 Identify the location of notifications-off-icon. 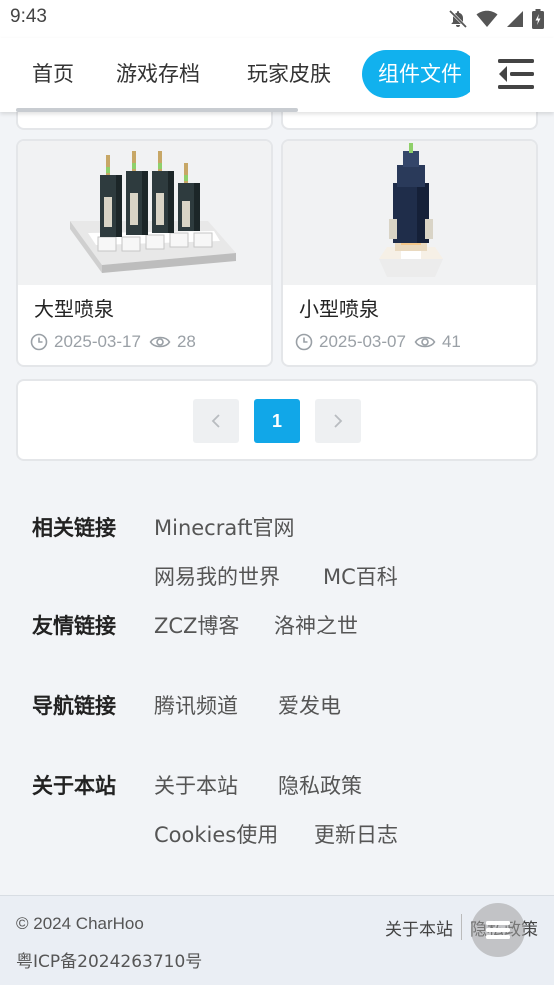
(458, 19).